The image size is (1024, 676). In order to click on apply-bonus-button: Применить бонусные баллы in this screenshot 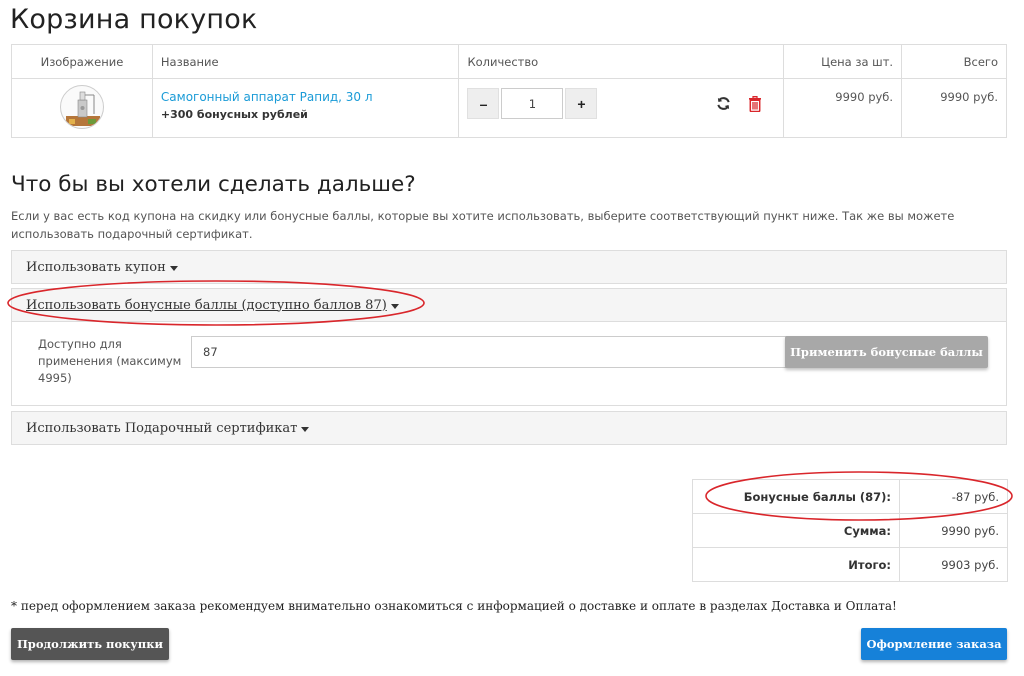, I will do `click(886, 352)`.